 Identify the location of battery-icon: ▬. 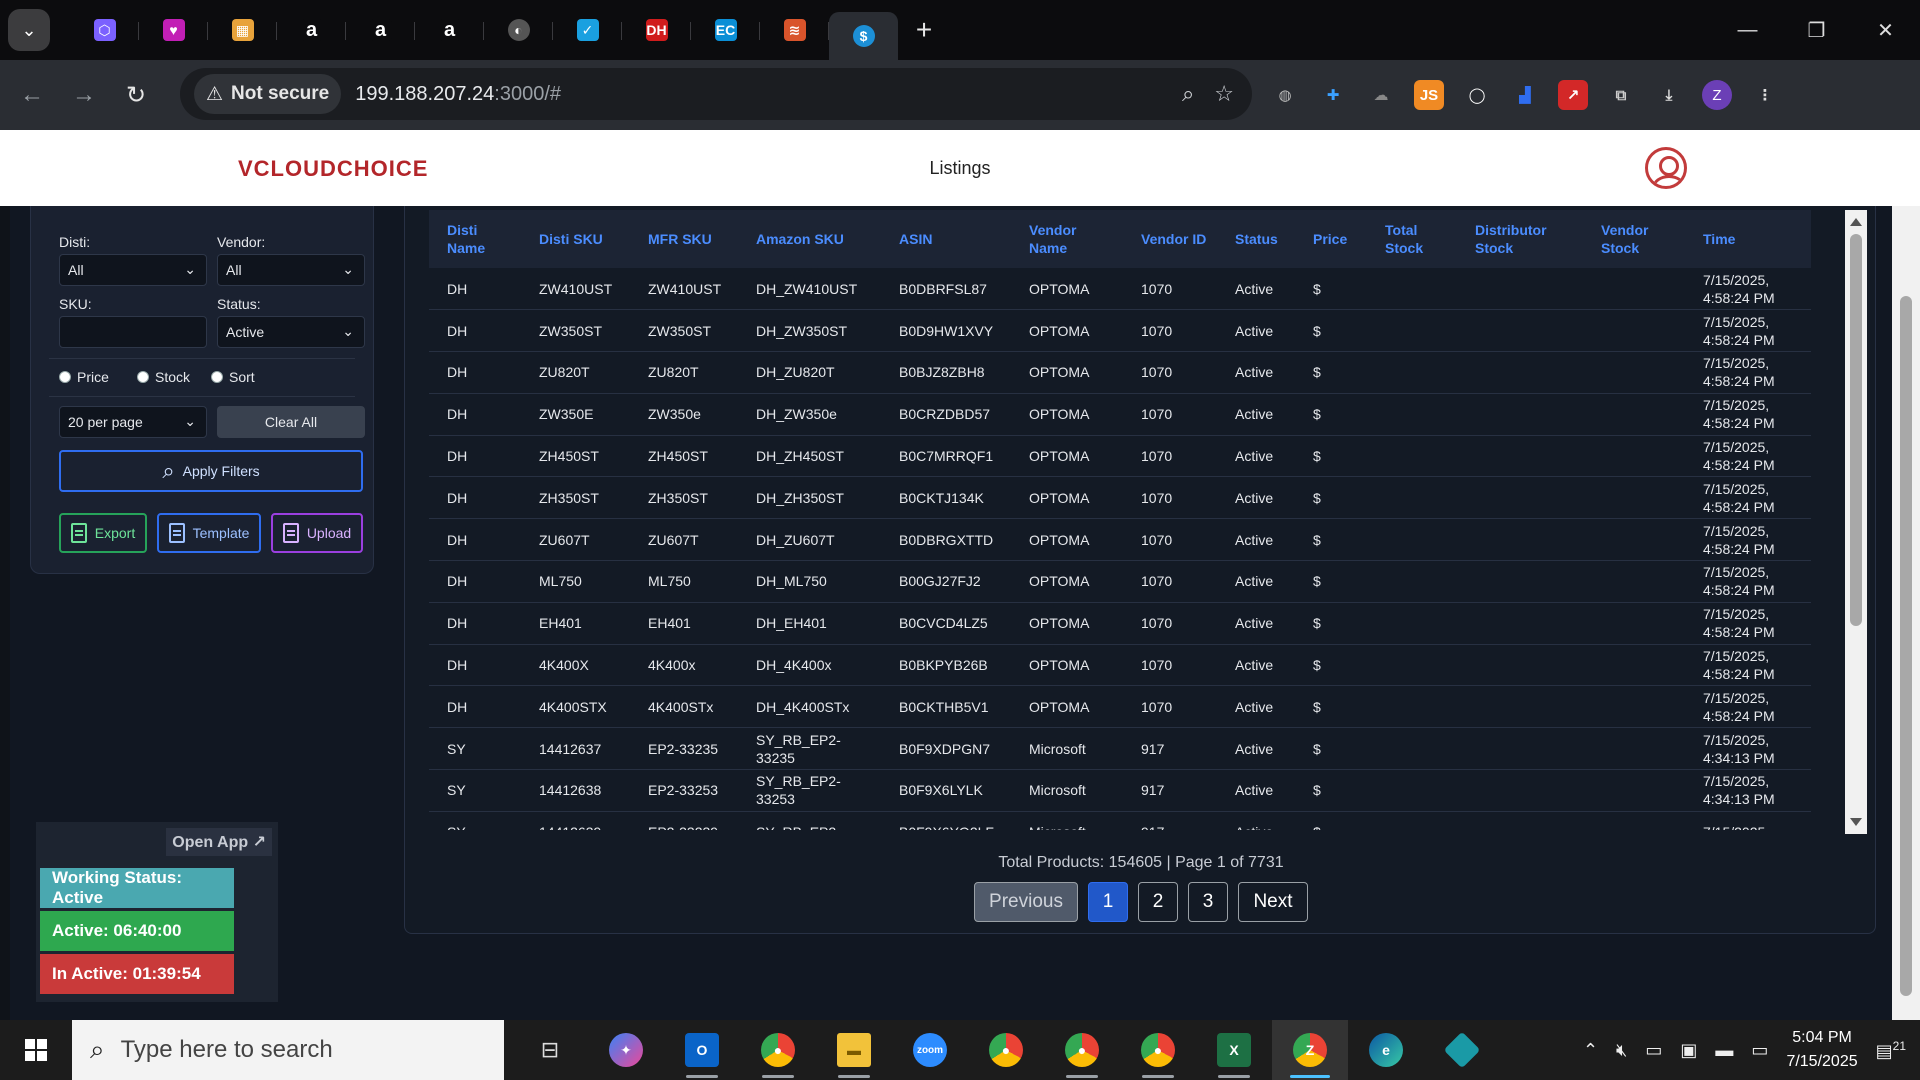
(1724, 1050).